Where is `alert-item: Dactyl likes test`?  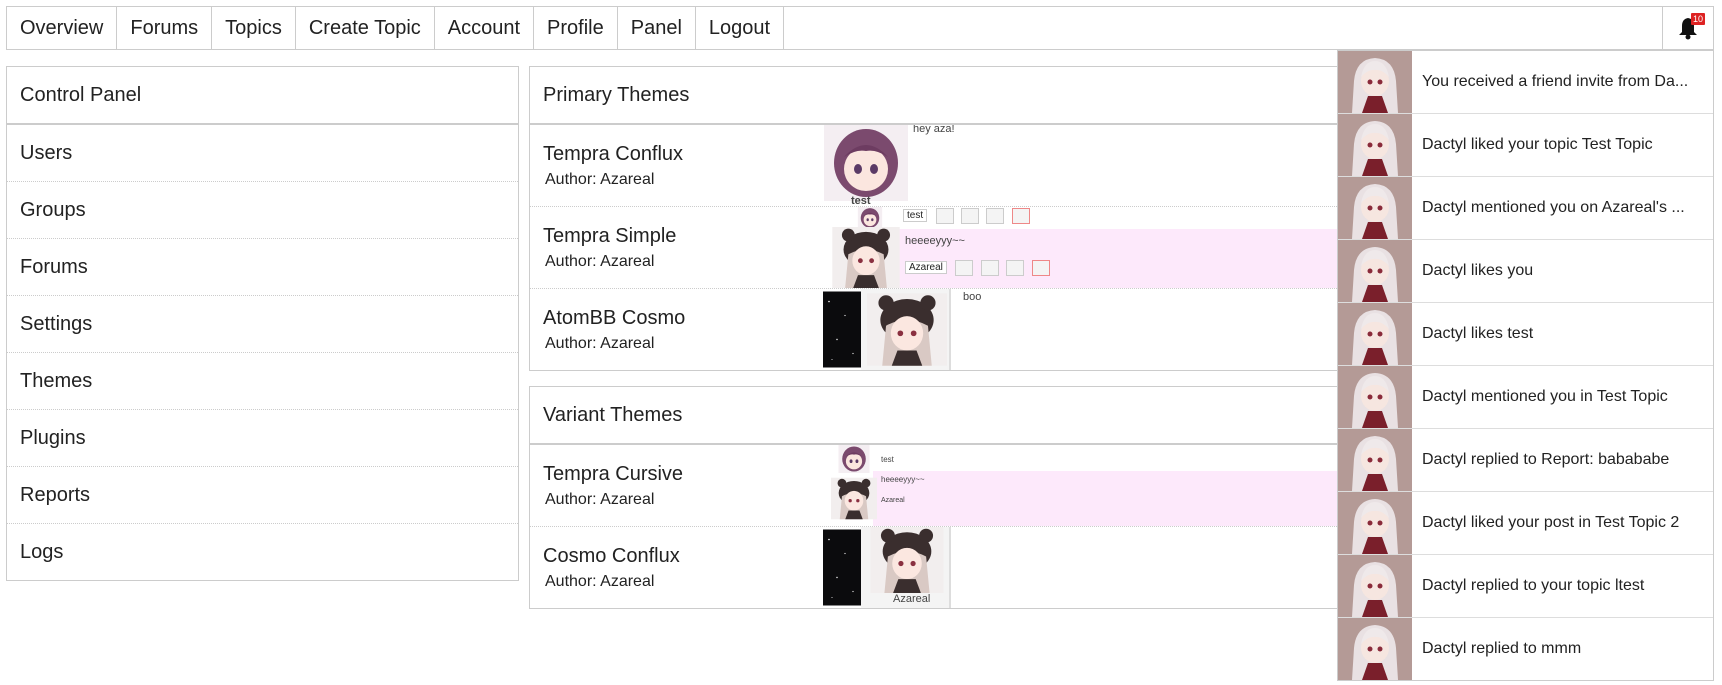
alert-item: Dactyl likes test is located at coordinates (1525, 334).